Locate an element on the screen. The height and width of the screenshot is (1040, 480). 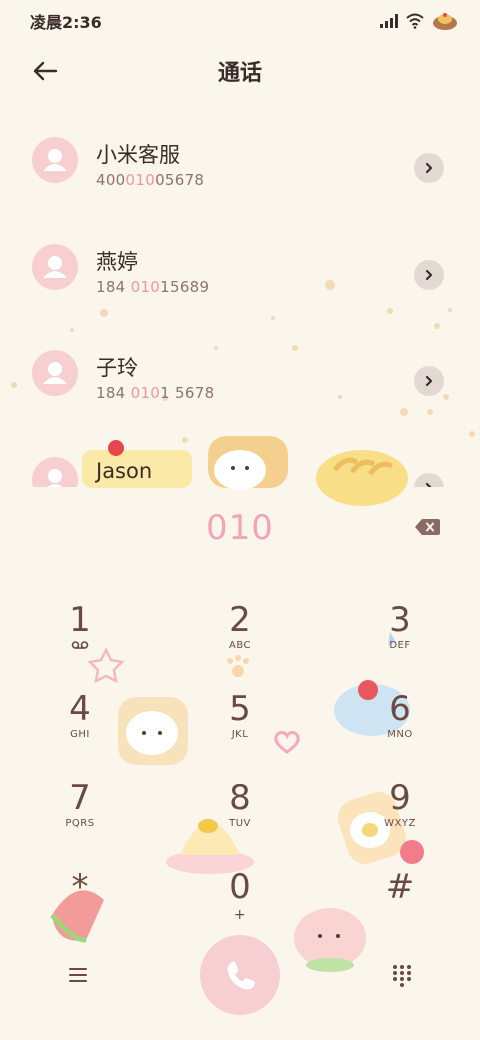
status-bar: 凌晨2:36 is located at coordinates (240, 21).